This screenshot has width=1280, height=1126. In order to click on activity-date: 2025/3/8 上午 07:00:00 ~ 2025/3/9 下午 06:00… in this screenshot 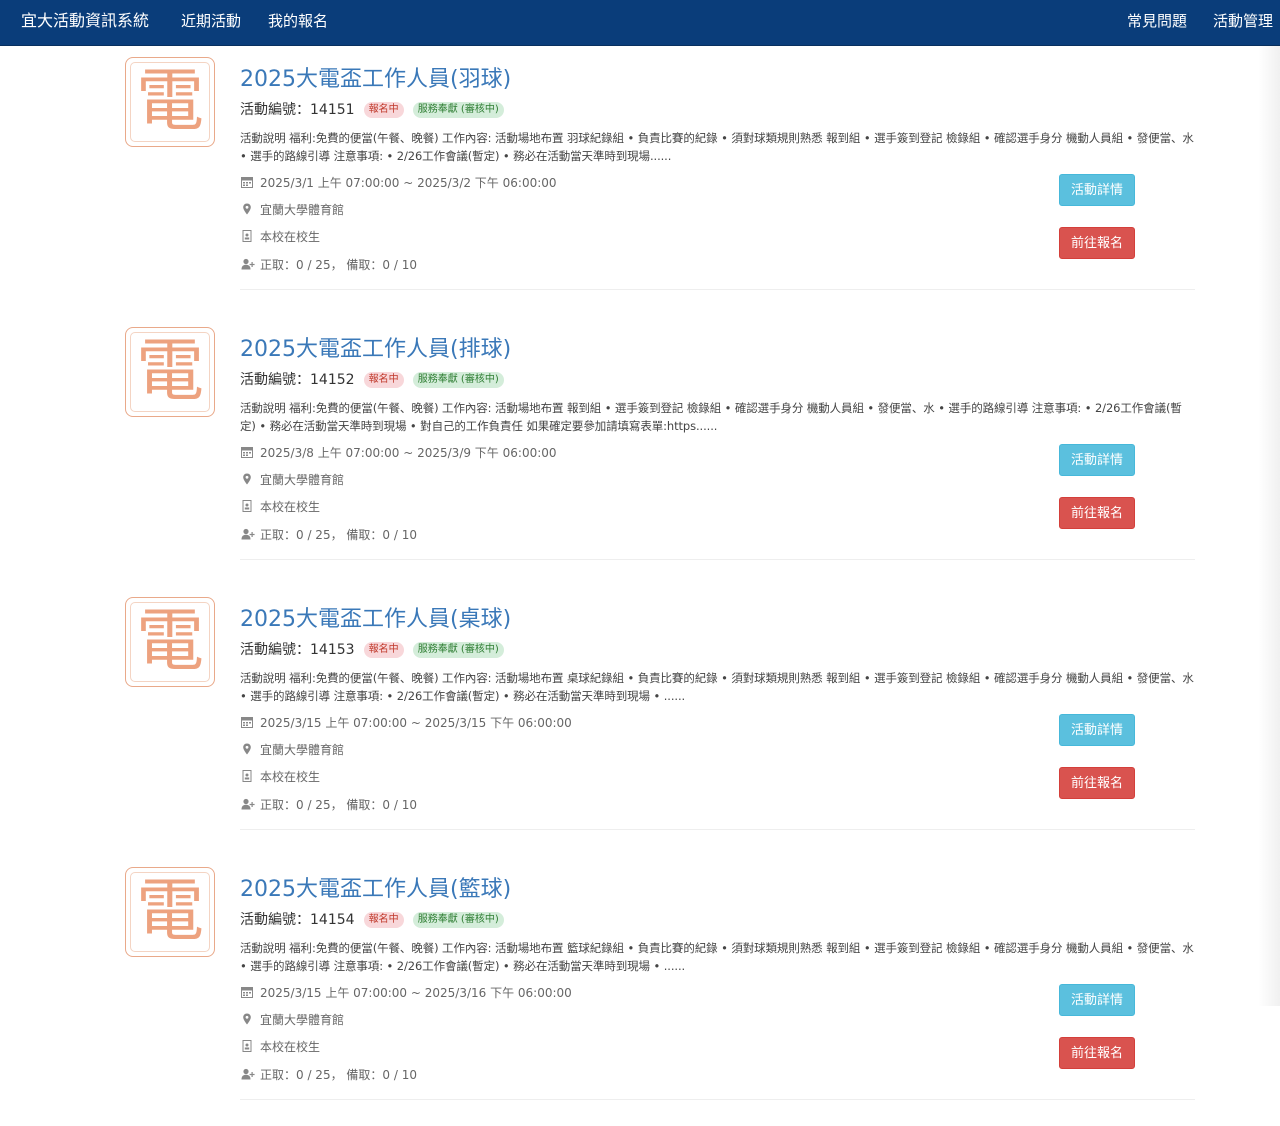, I will do `click(408, 453)`.